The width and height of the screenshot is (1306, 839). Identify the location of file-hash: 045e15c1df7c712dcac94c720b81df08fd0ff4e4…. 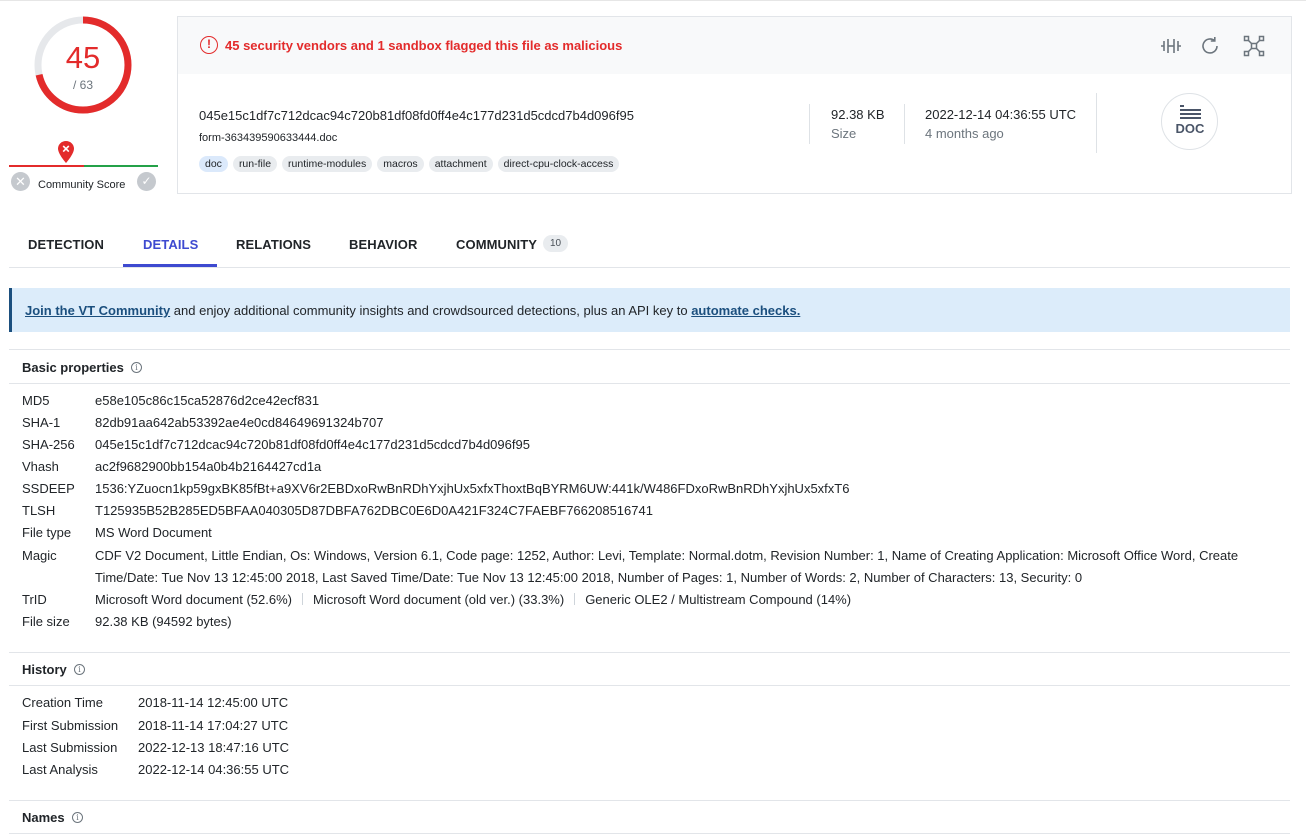
(416, 115).